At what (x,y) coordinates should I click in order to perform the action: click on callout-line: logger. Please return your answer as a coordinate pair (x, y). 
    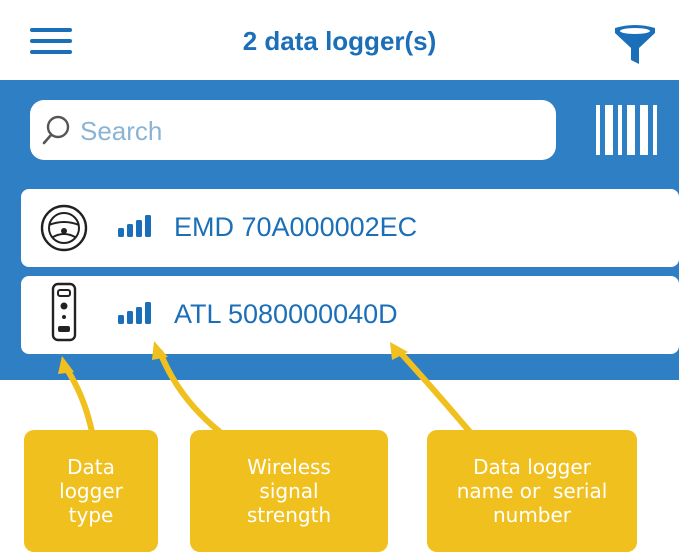
    Looking at the image, I should click on (91, 491).